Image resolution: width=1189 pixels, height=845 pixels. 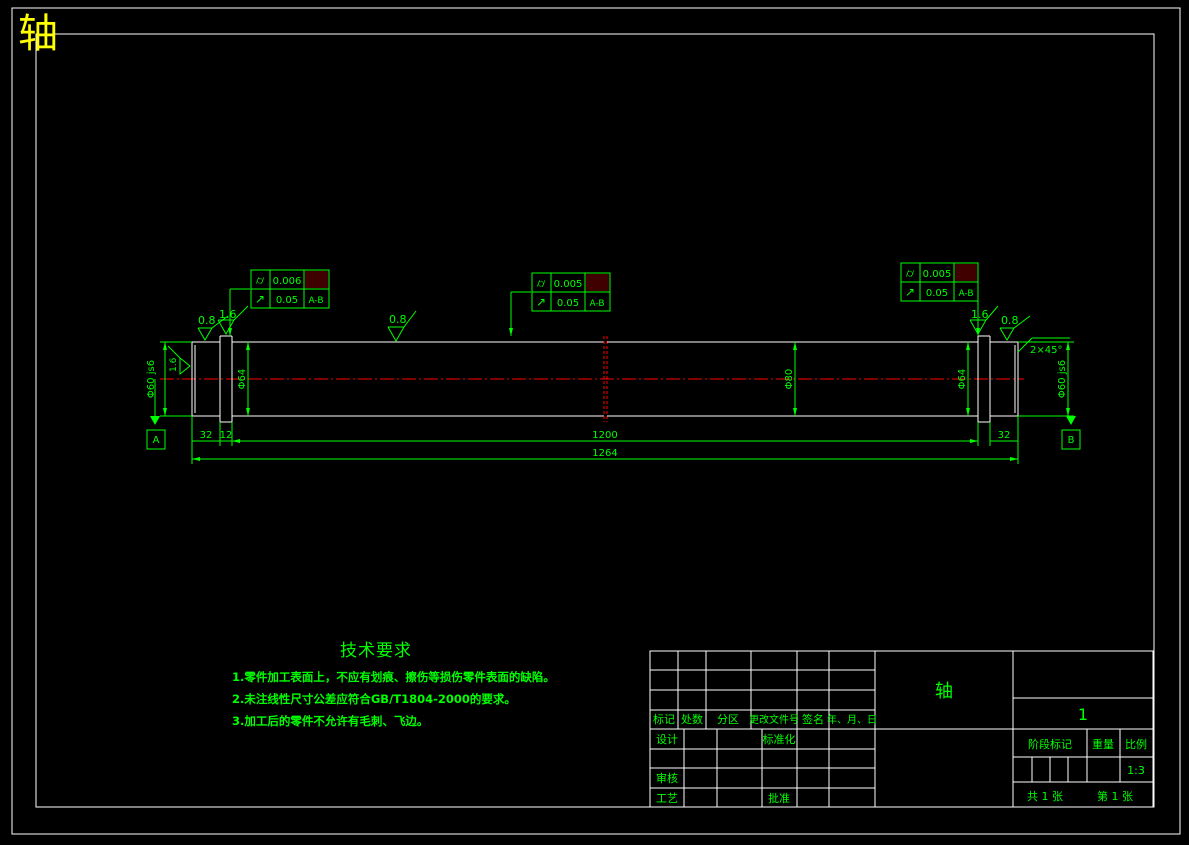 What do you see at coordinates (1083, 714) in the screenshot?
I see `drawing-number: 1` at bounding box center [1083, 714].